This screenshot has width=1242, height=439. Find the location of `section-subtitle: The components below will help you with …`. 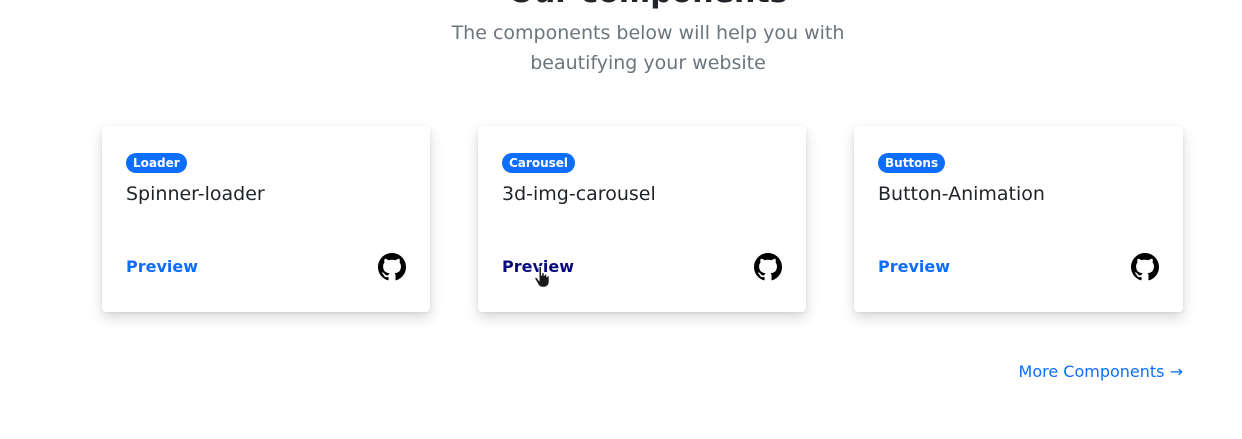

section-subtitle: The components below will help you with … is located at coordinates (648, 48).